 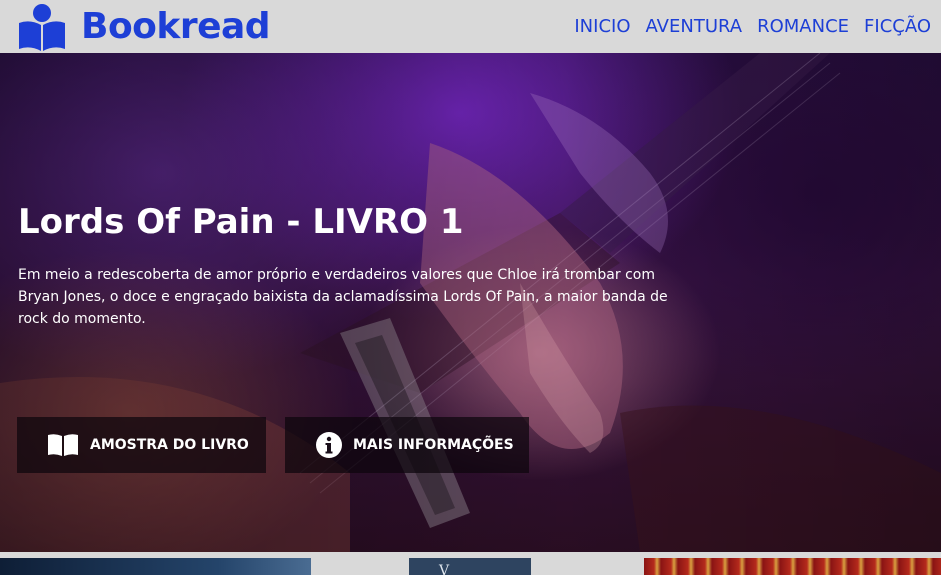 What do you see at coordinates (470, 26) in the screenshot?
I see `top-navbar: Bookread INICIO AVENTURA ROMANCE FICÇÃO` at bounding box center [470, 26].